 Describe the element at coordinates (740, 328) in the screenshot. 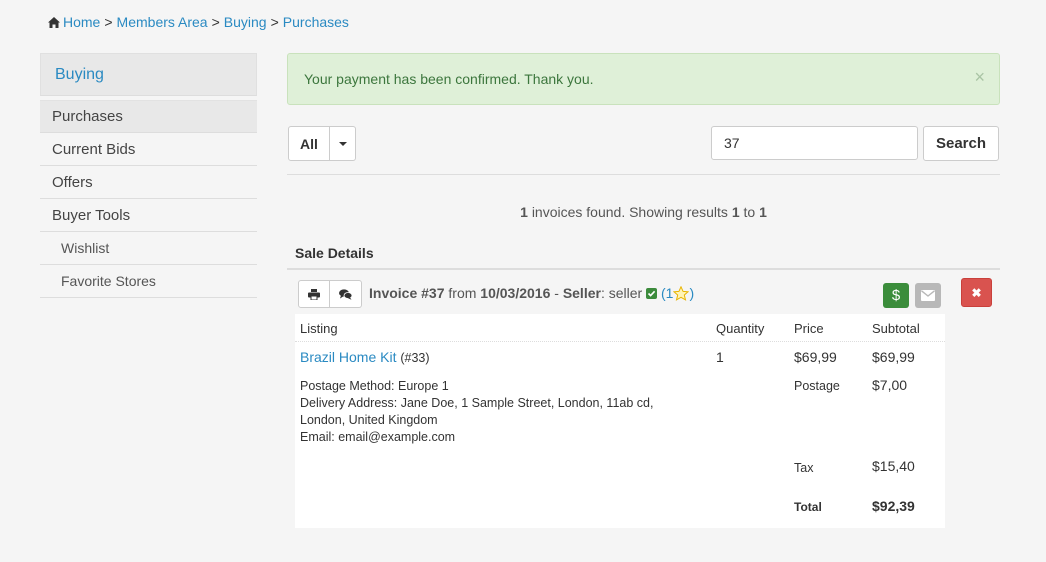

I see `header-quantity: Quantity` at that location.